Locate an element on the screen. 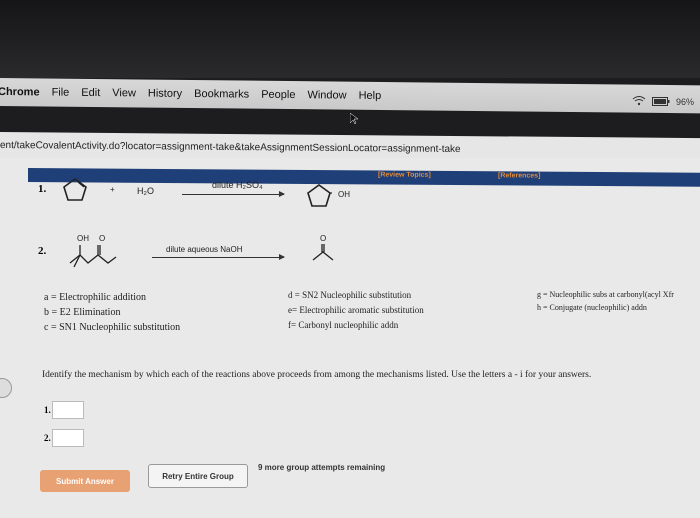  reactant-2-o-label: O is located at coordinates (102, 238).